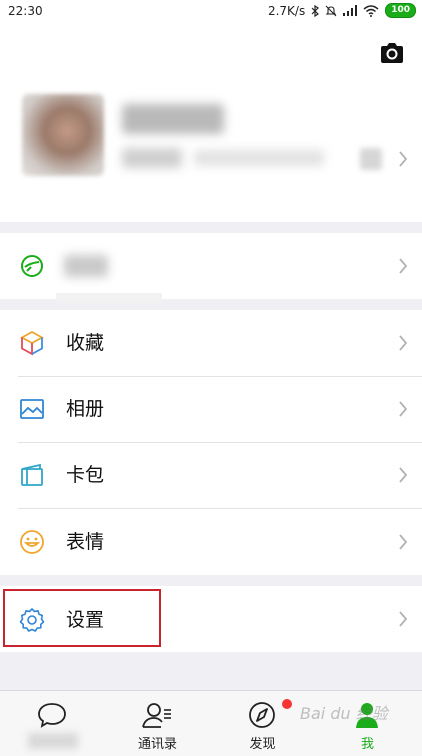 This screenshot has height=756, width=422. Describe the element at coordinates (85, 409) in the screenshot. I see `menu-label-album: 相册` at that location.